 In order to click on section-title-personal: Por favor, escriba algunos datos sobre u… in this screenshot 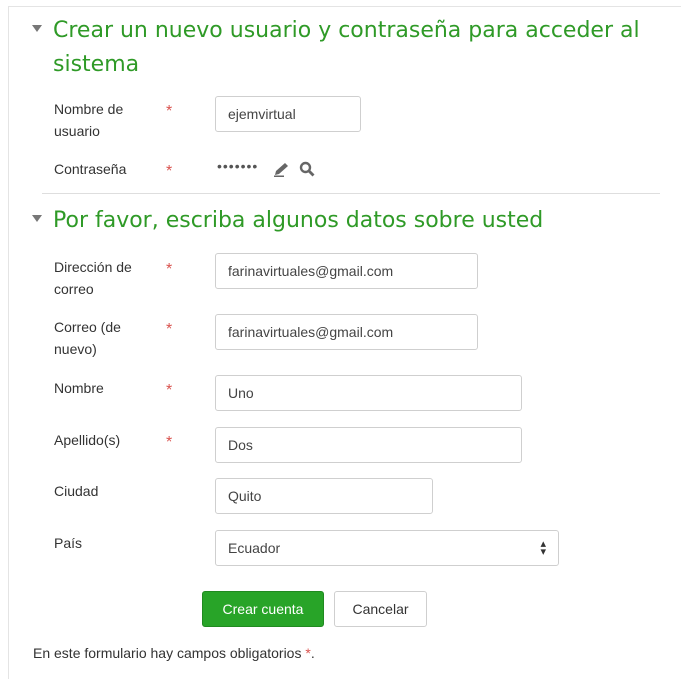, I will do `click(298, 220)`.